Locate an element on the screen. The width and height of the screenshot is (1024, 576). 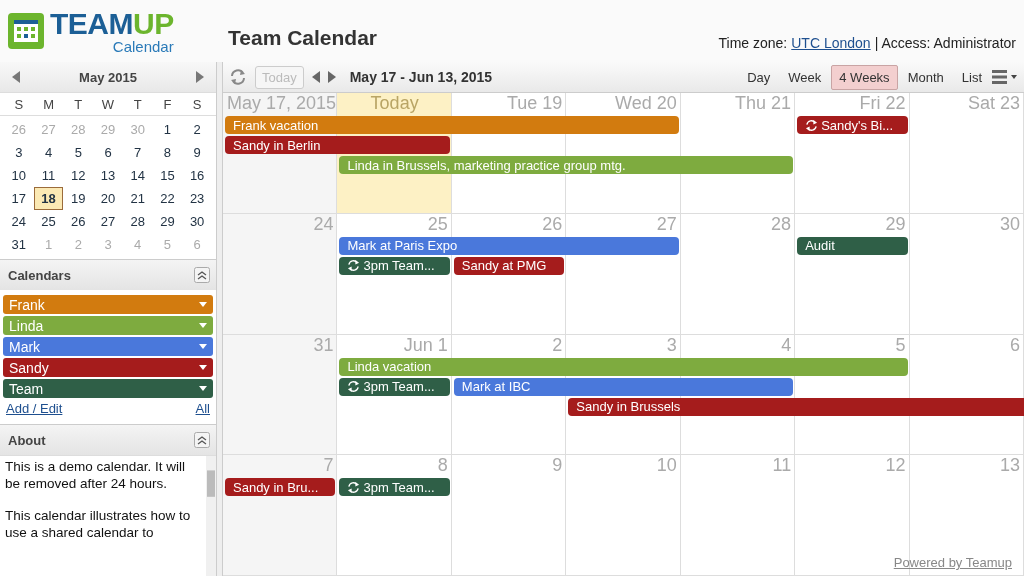
view-tab: Day is located at coordinates (759, 77).